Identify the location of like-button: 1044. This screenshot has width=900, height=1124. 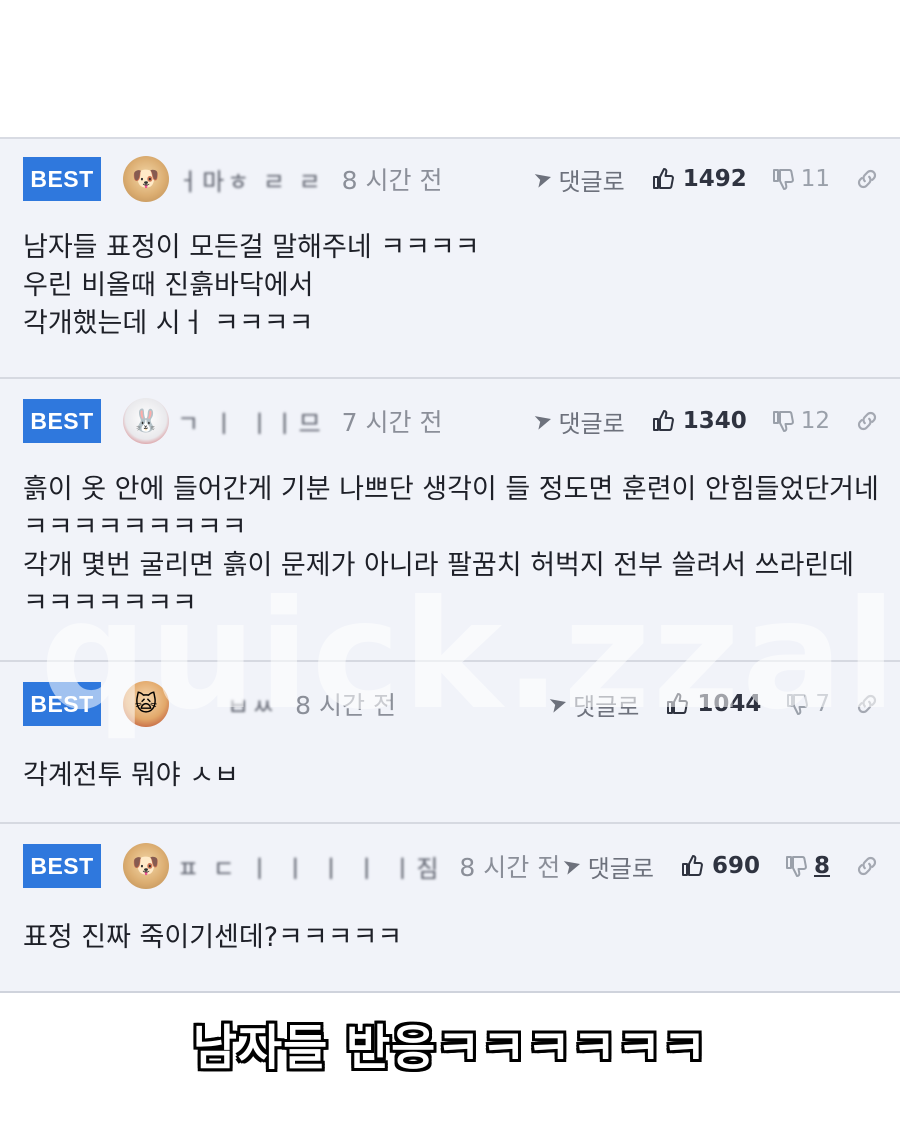
(713, 704).